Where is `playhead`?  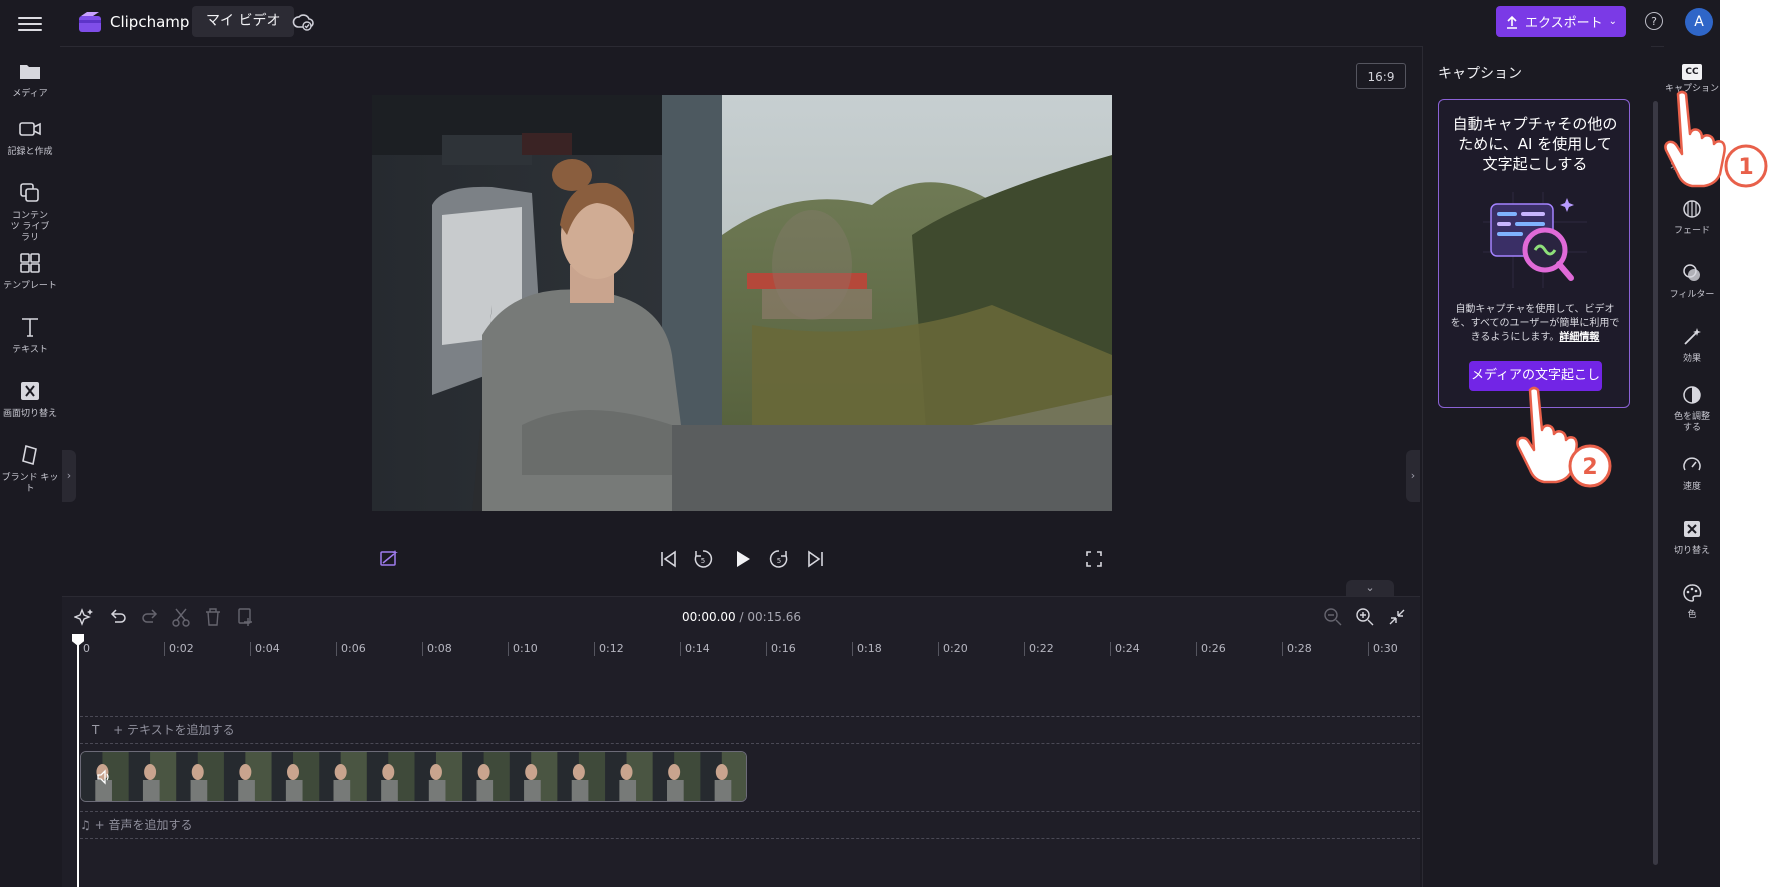 playhead is located at coordinates (78, 761).